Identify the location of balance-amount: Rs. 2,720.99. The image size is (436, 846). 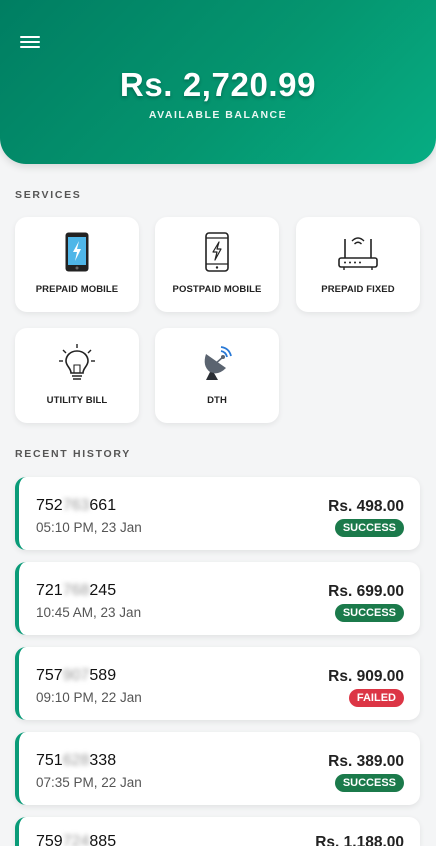
(218, 84).